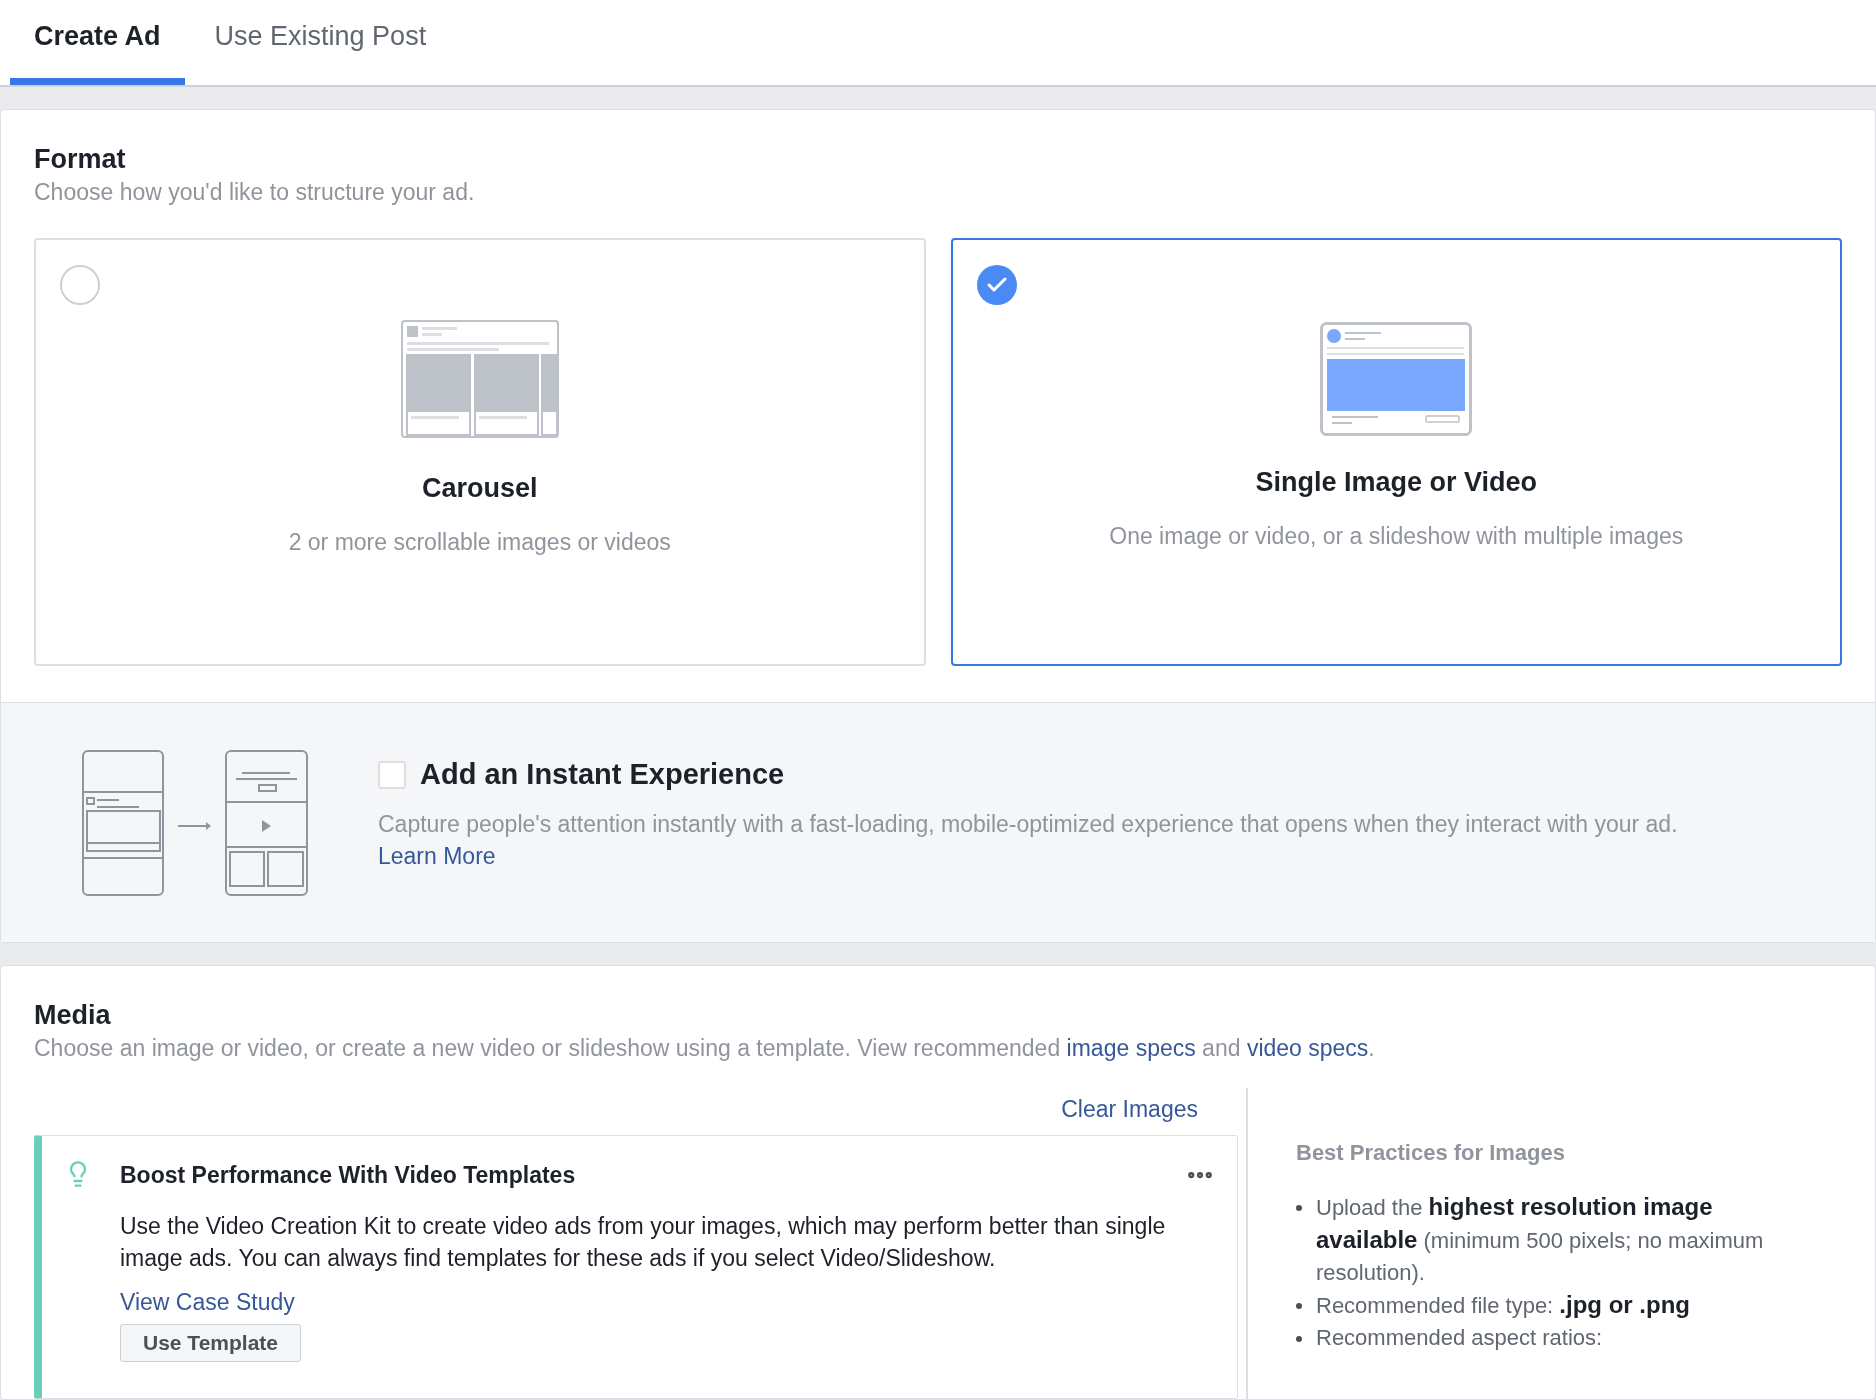 This screenshot has width=1876, height=1400. Describe the element at coordinates (480, 452) in the screenshot. I see `format-option-card: Carousel 2 or more scrollable images or videos` at that location.